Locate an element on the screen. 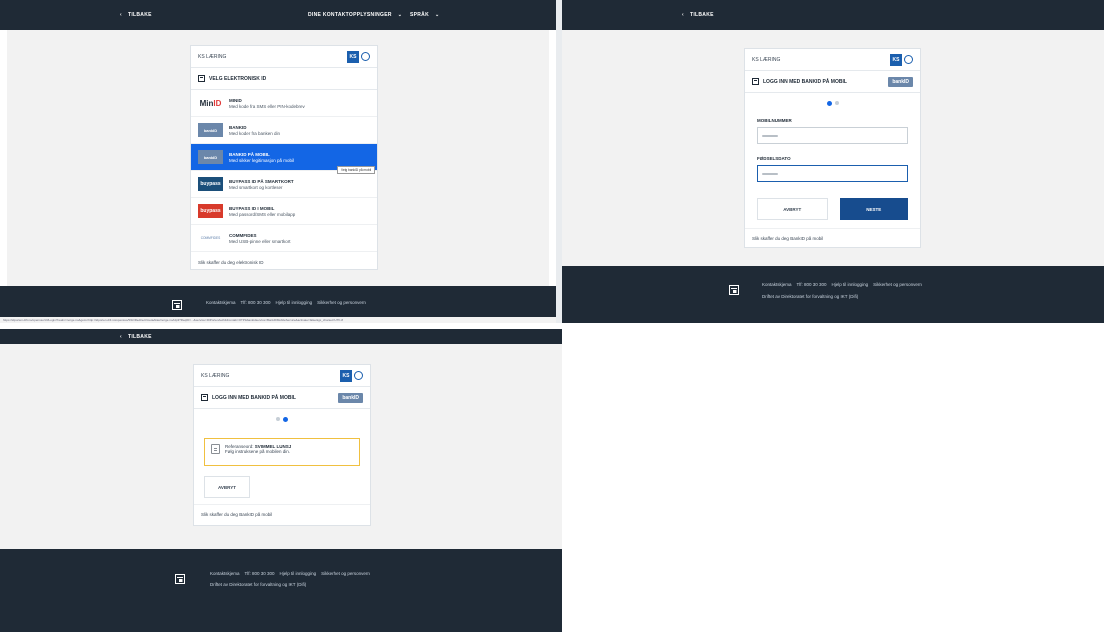 The image size is (1104, 632). help-link: Slik skaffer du deg elektronisk ID is located at coordinates (284, 262).